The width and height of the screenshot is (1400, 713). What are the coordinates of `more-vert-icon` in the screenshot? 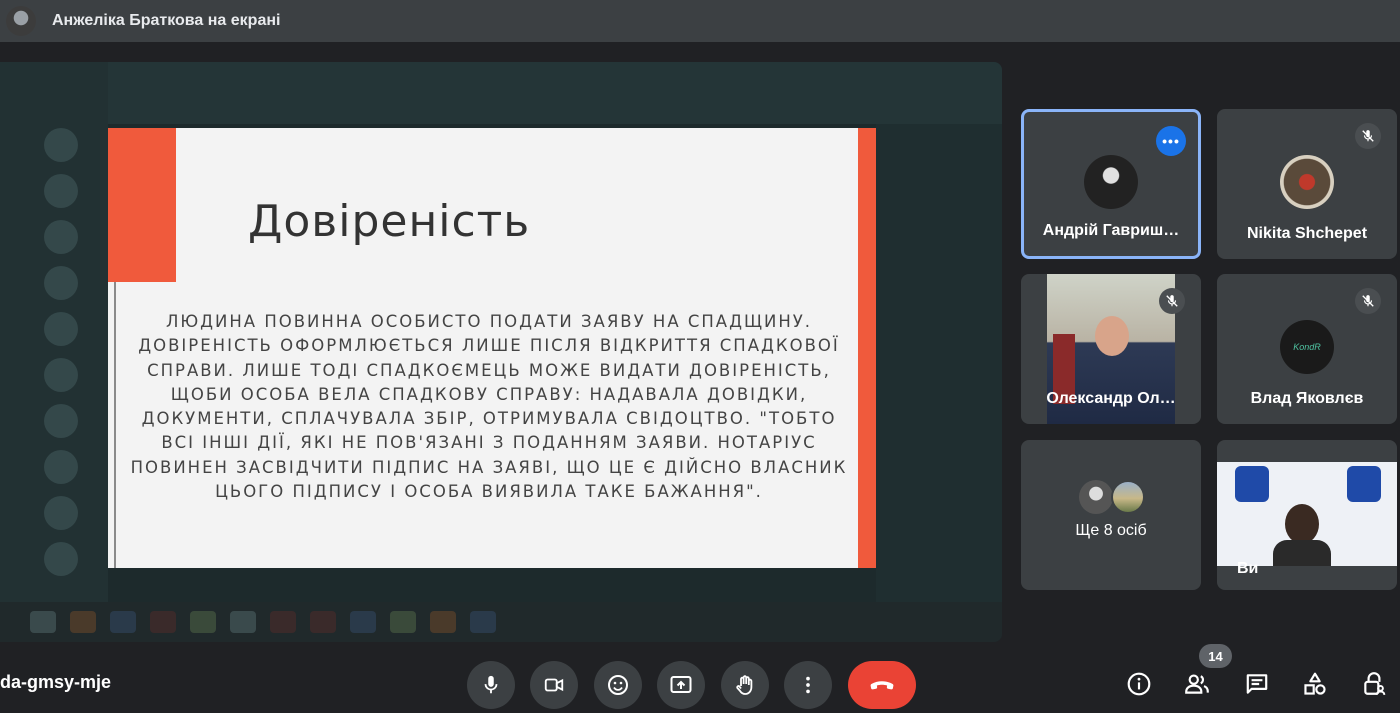 It's located at (808, 685).